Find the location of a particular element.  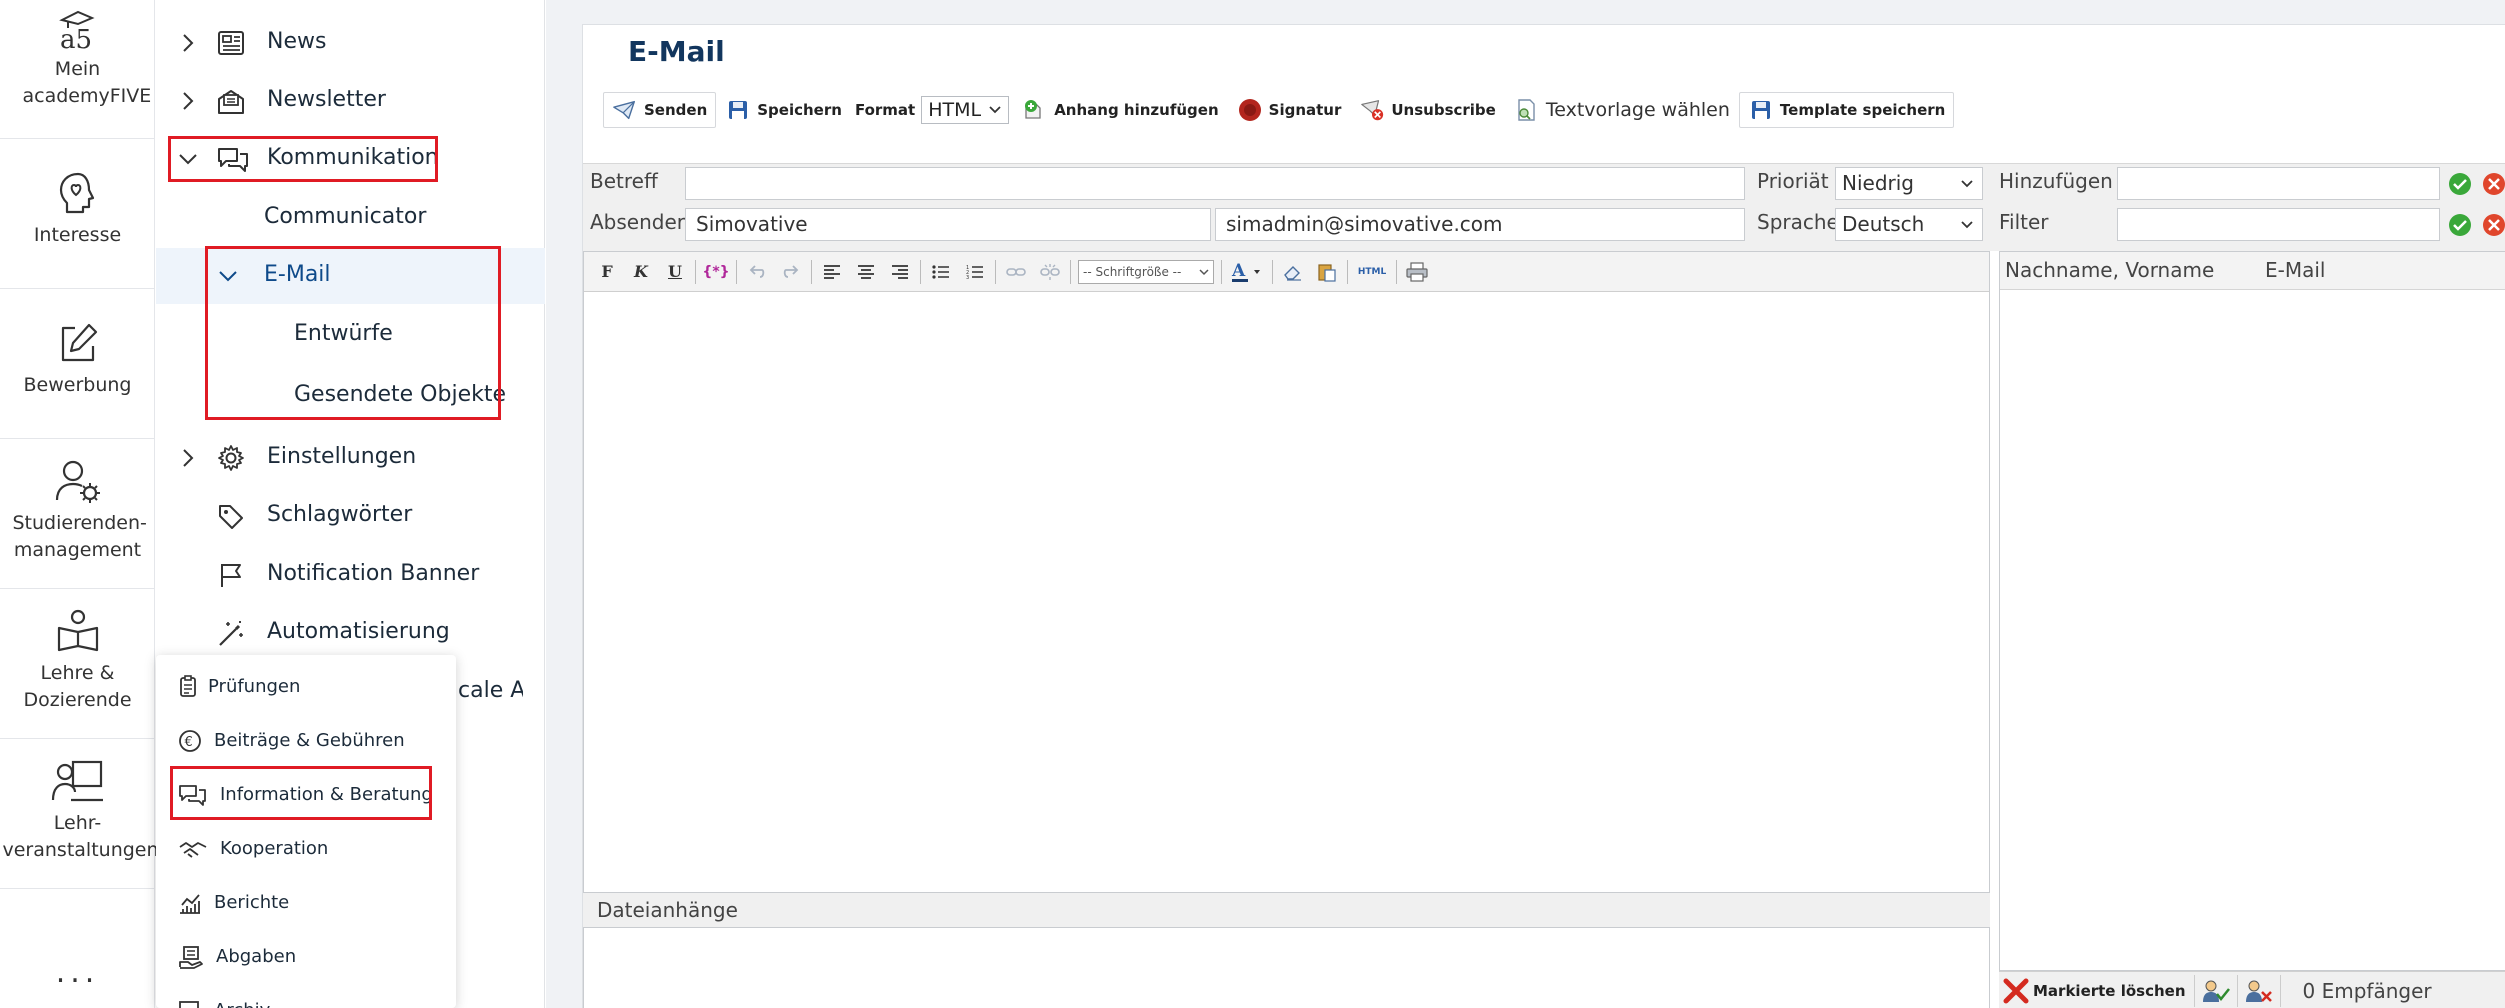

delete-marked-label: Markierte löschen is located at coordinates (2109, 990).